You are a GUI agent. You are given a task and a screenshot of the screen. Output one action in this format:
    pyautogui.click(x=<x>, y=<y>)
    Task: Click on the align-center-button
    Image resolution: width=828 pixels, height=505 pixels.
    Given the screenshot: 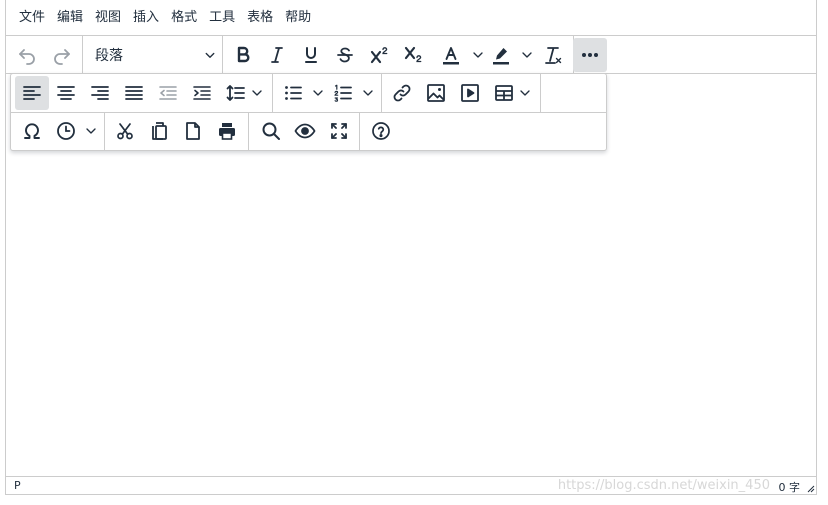 What is the action you would take?
    pyautogui.click(x=66, y=93)
    